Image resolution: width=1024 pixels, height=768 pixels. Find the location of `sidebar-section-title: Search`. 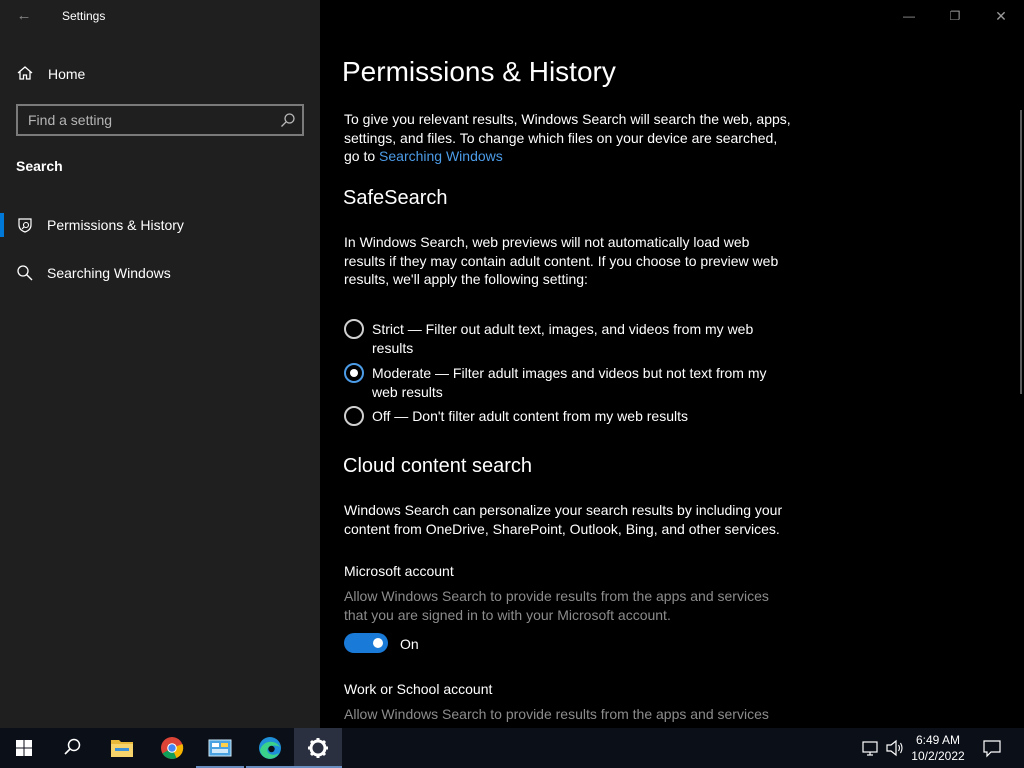

sidebar-section-title: Search is located at coordinates (39, 166).